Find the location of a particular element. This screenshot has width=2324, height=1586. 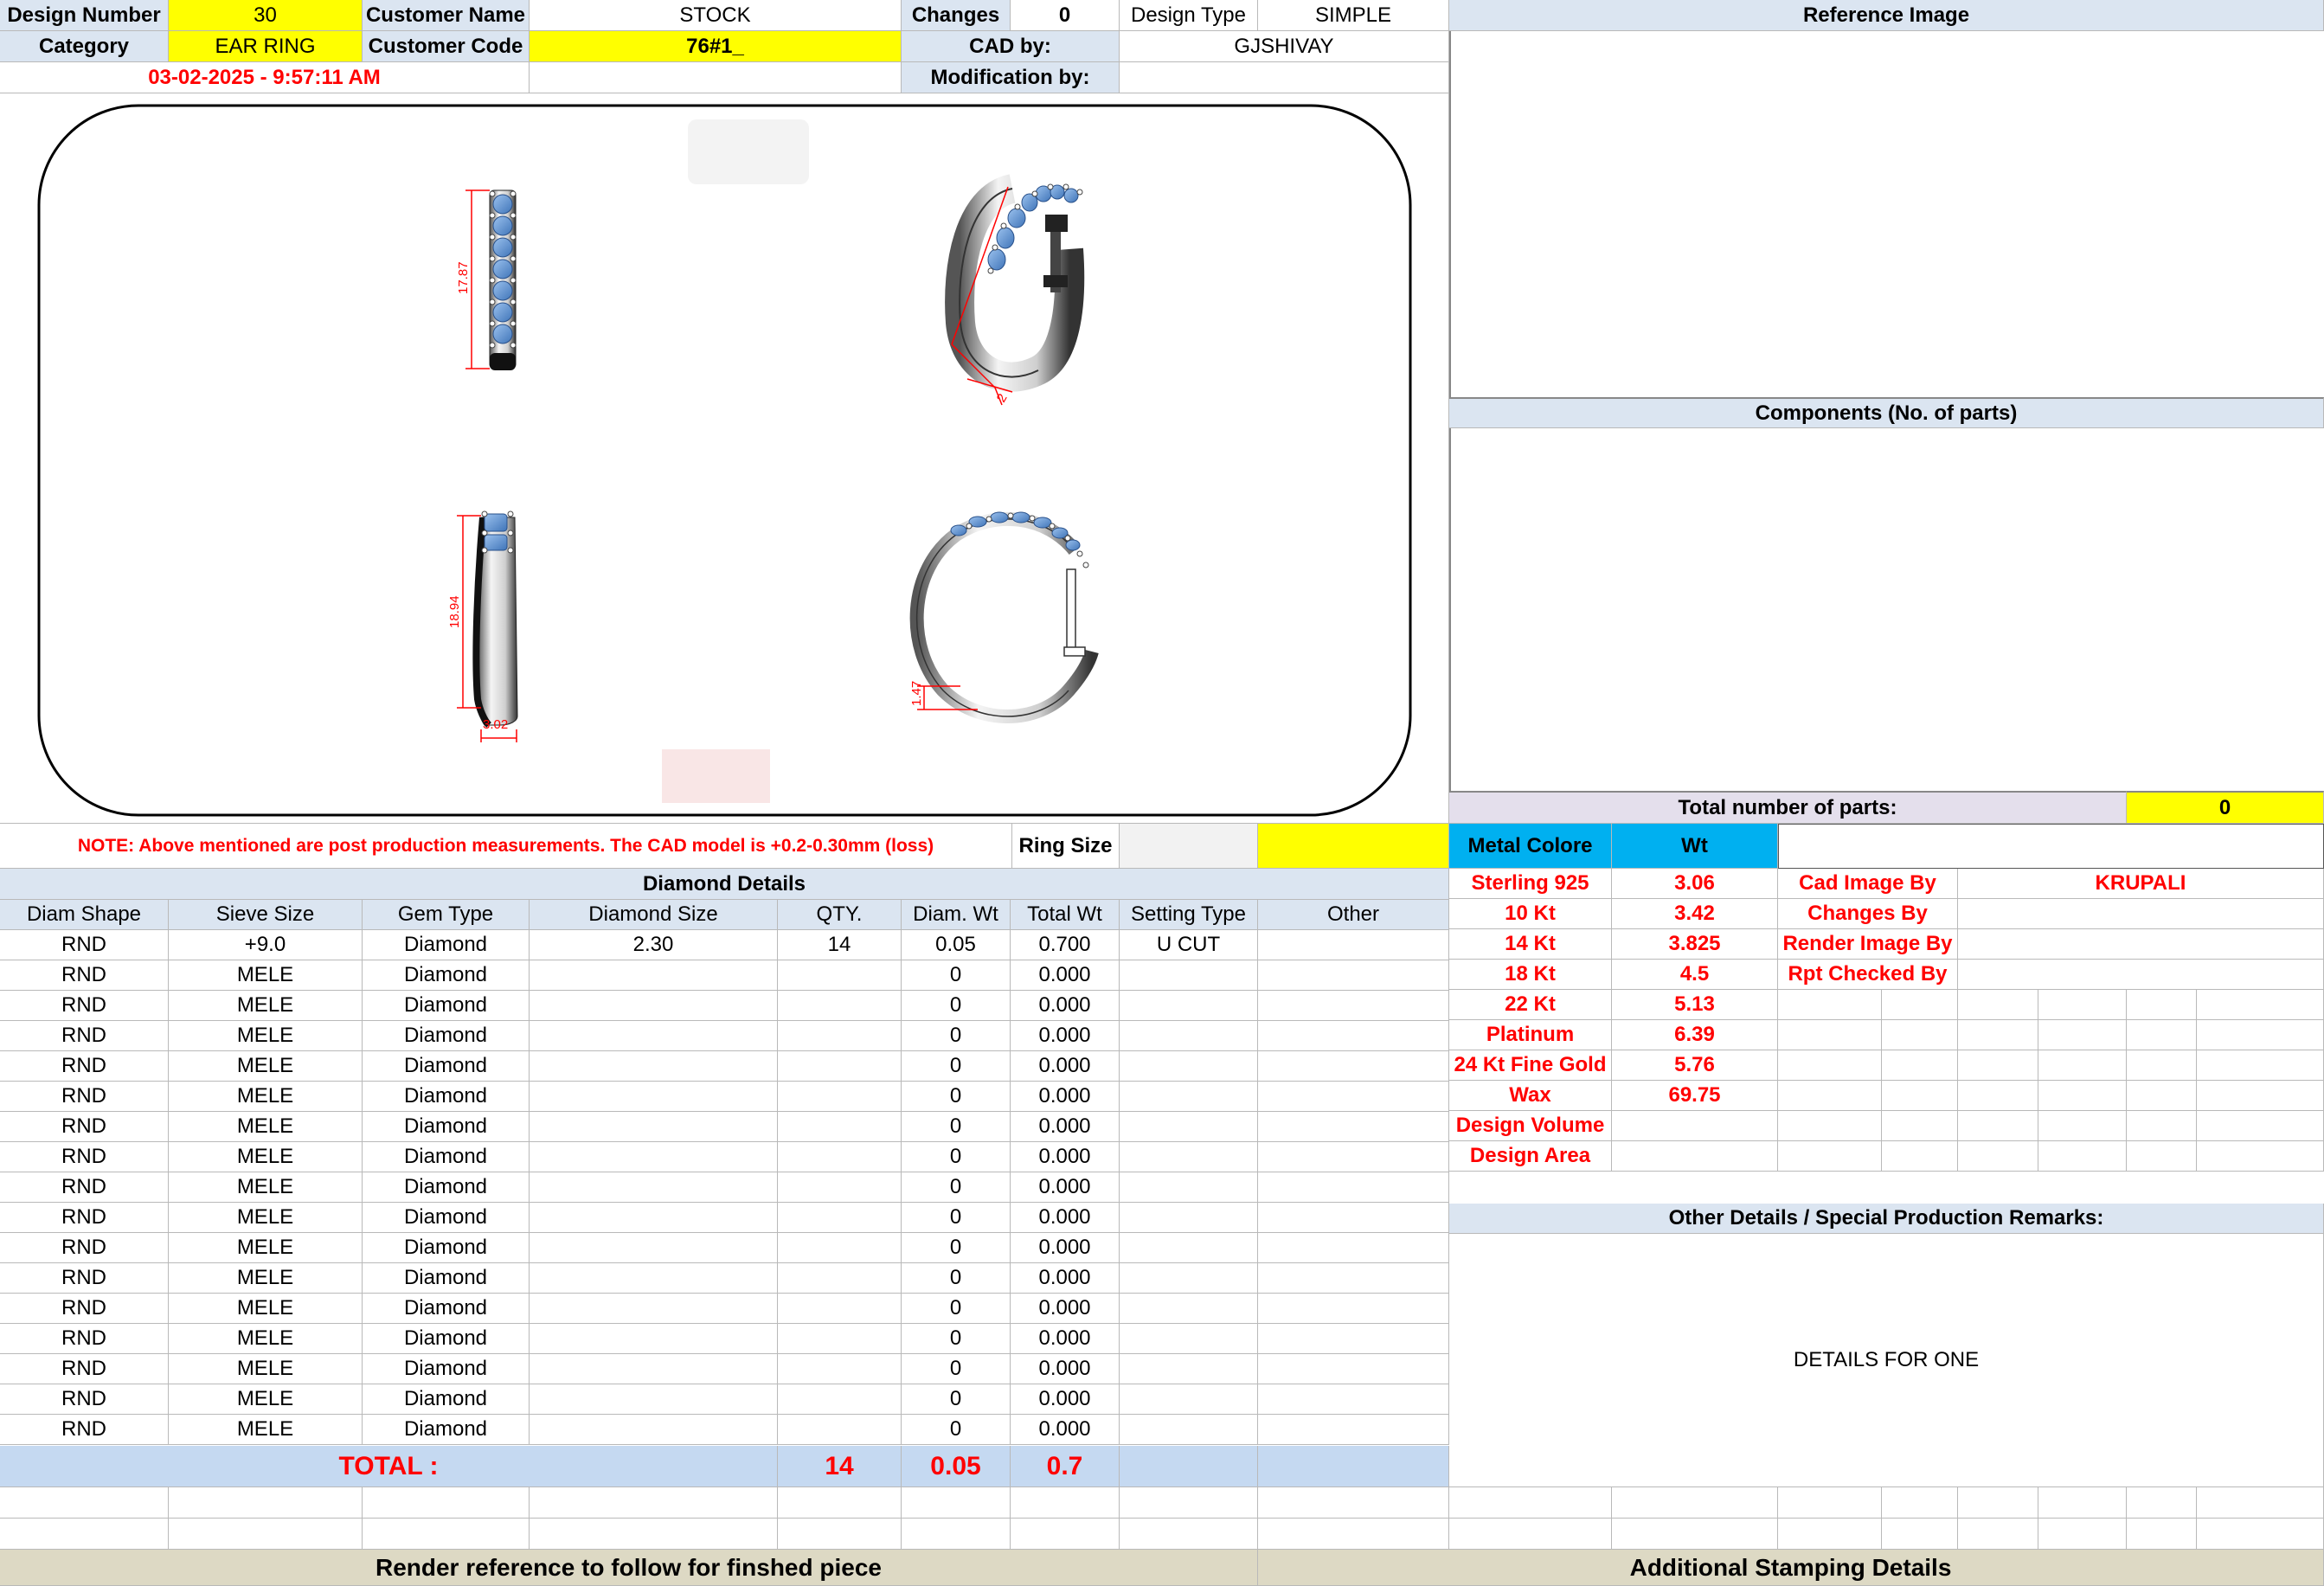

customer-code-value: 76#1_ is located at coordinates (716, 47).